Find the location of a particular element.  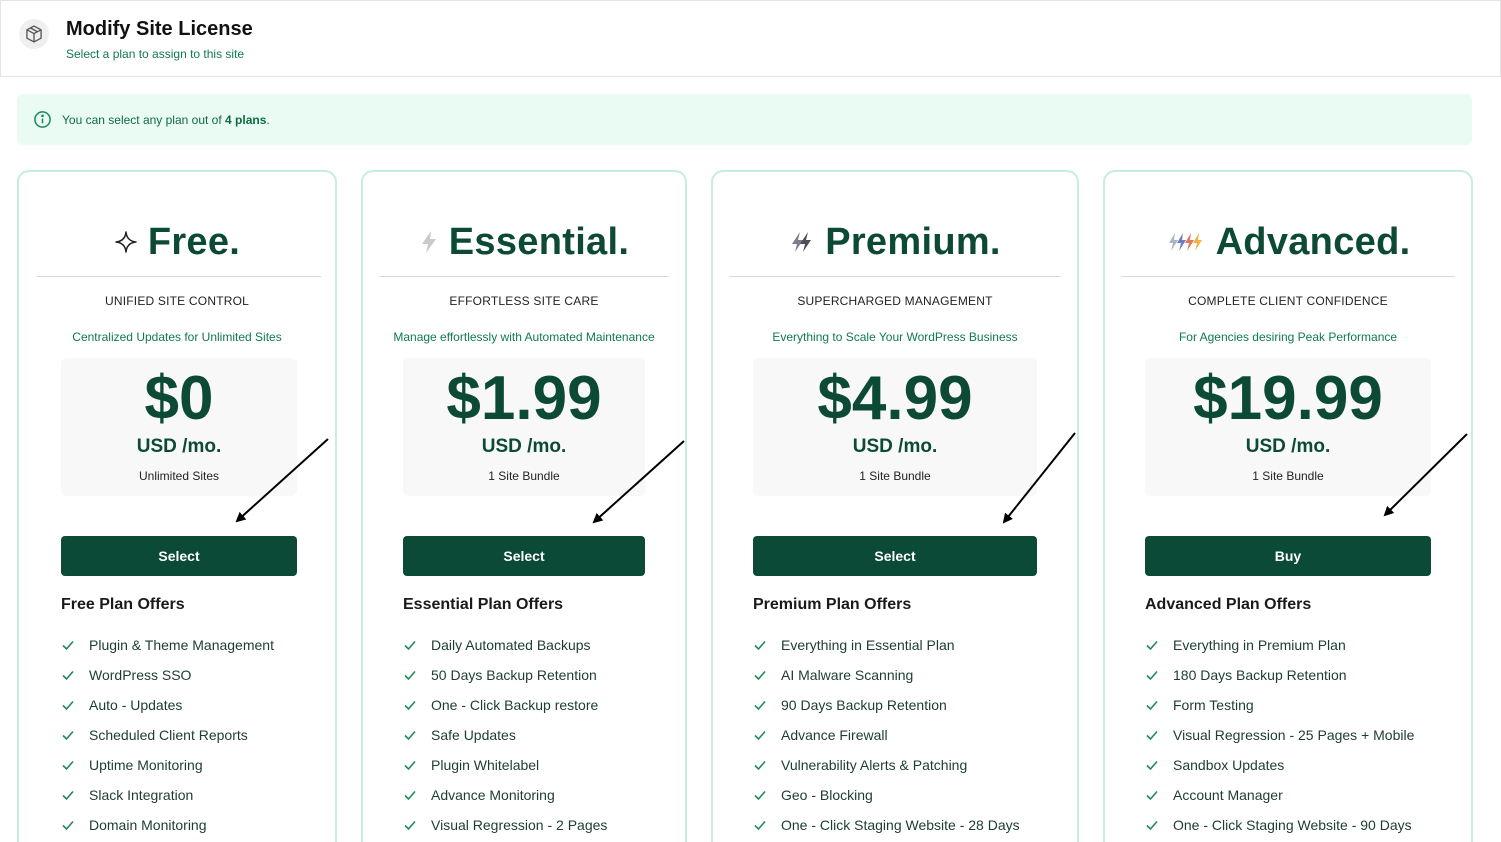

feature-label: Plugin Whitelabel is located at coordinates (485, 765).